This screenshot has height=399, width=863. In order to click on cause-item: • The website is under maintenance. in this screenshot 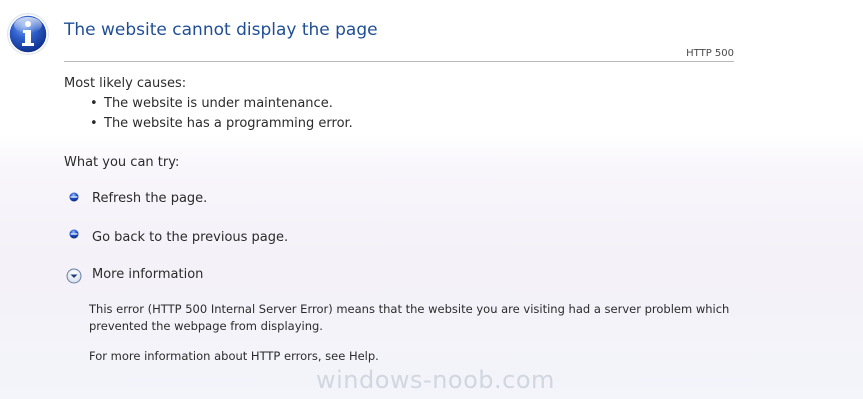, I will do `click(211, 103)`.